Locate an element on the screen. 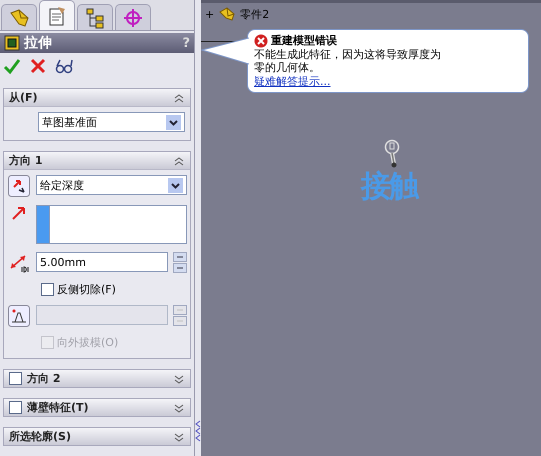  draft-button is located at coordinates (19, 316).